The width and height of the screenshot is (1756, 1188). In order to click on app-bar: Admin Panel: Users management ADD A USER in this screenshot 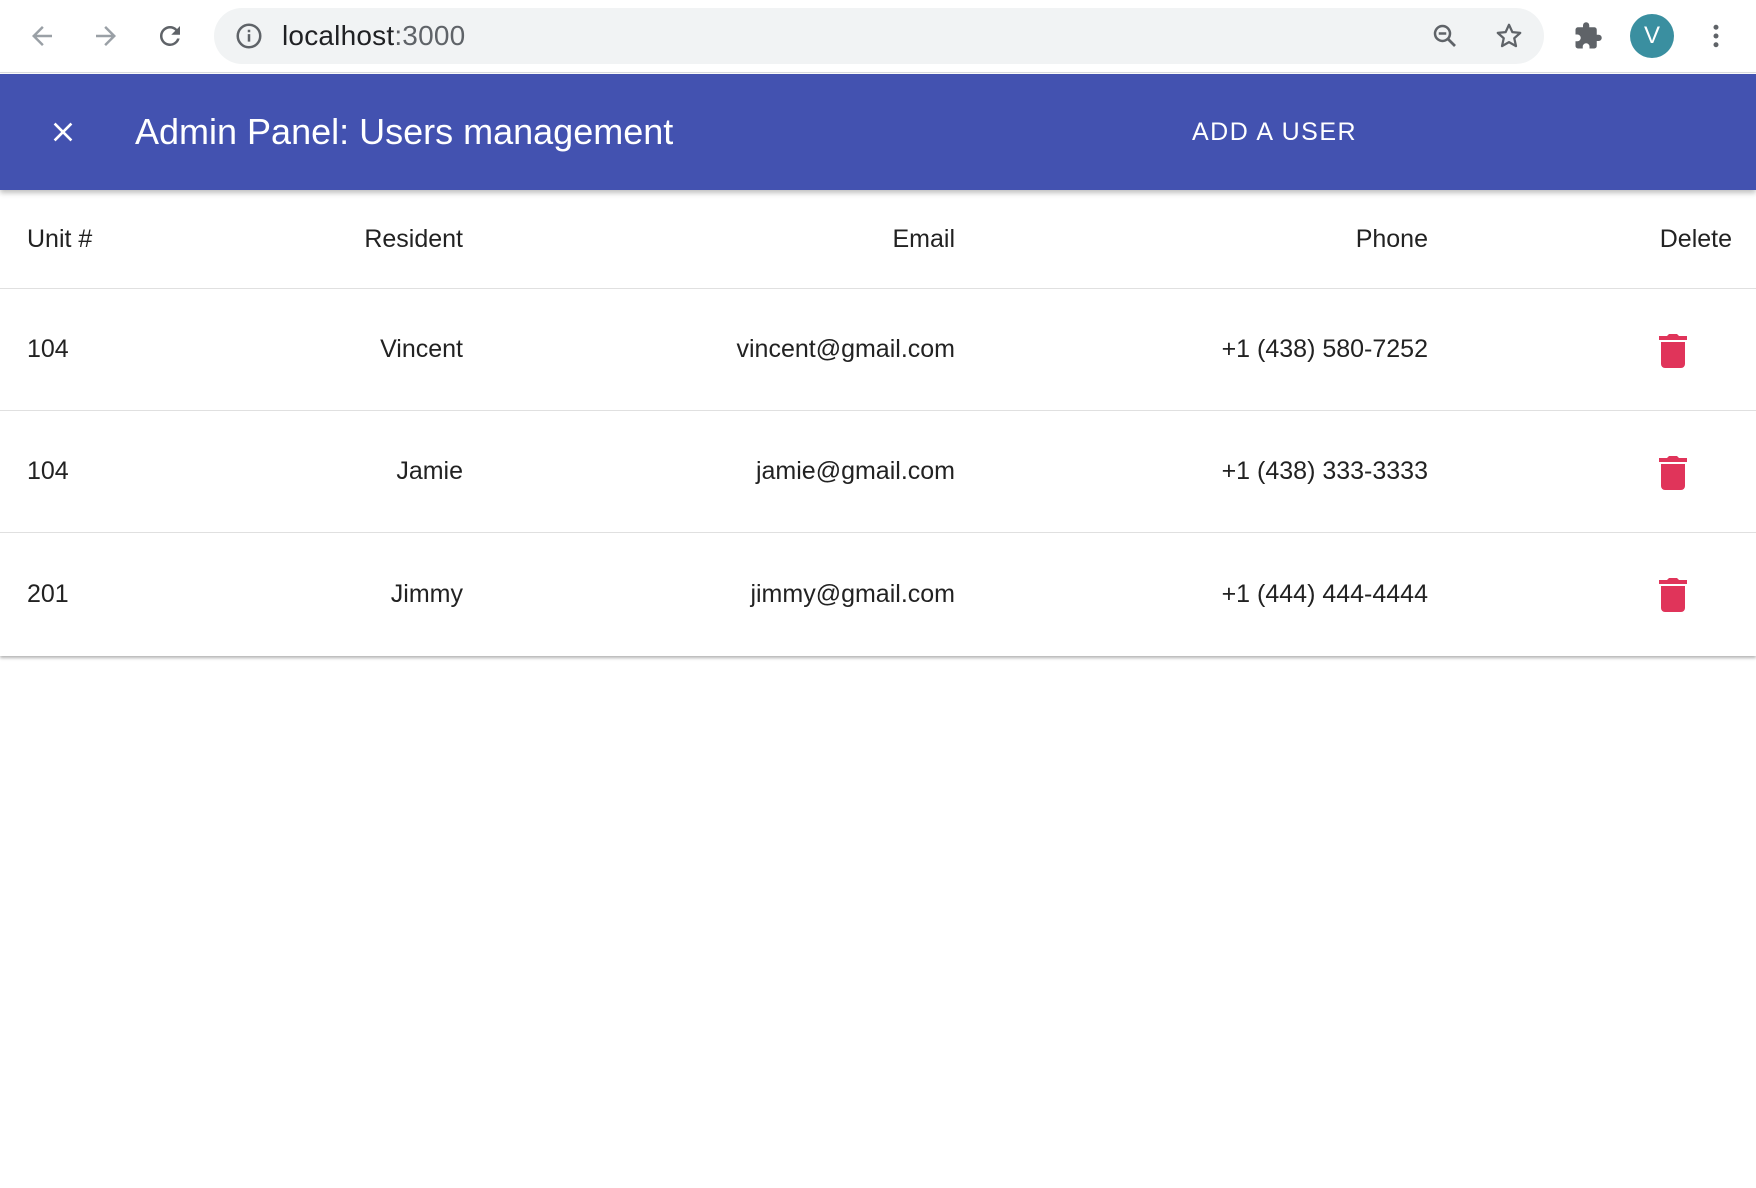, I will do `click(878, 132)`.